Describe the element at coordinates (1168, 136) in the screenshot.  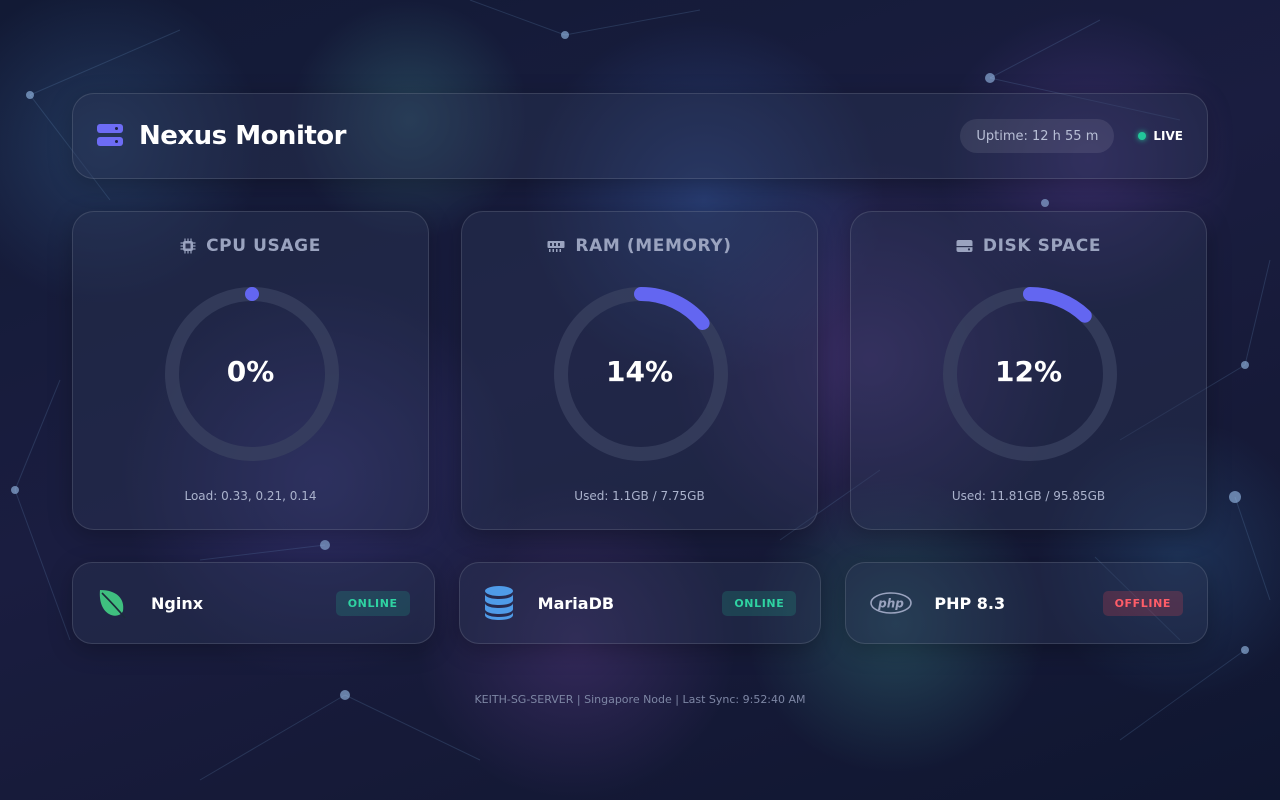
I see `live-label: LIVE` at that location.